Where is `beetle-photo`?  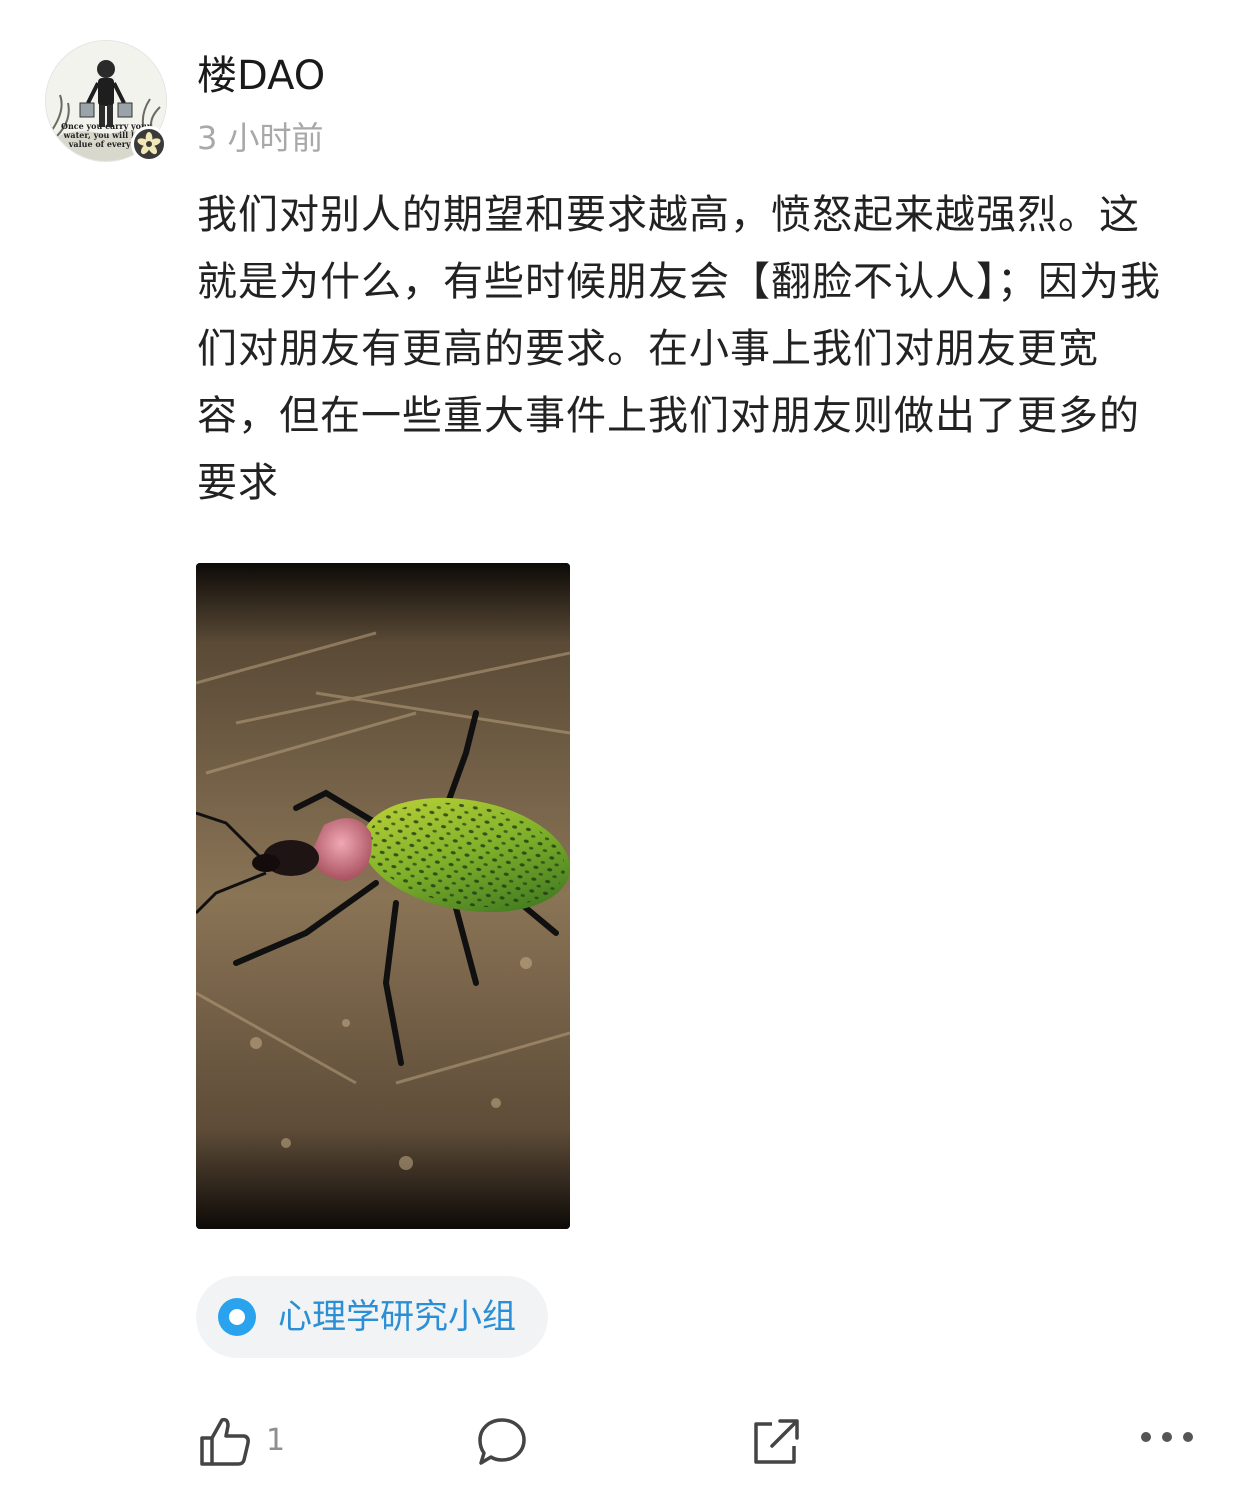 beetle-photo is located at coordinates (383, 896).